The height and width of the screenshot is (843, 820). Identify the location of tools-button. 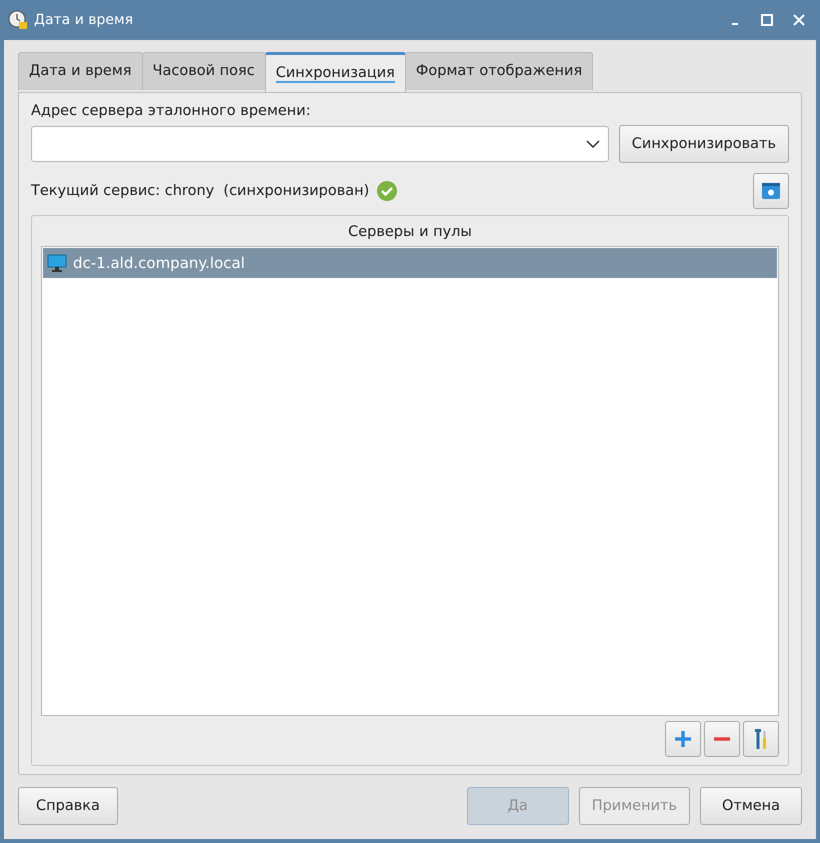
(761, 739).